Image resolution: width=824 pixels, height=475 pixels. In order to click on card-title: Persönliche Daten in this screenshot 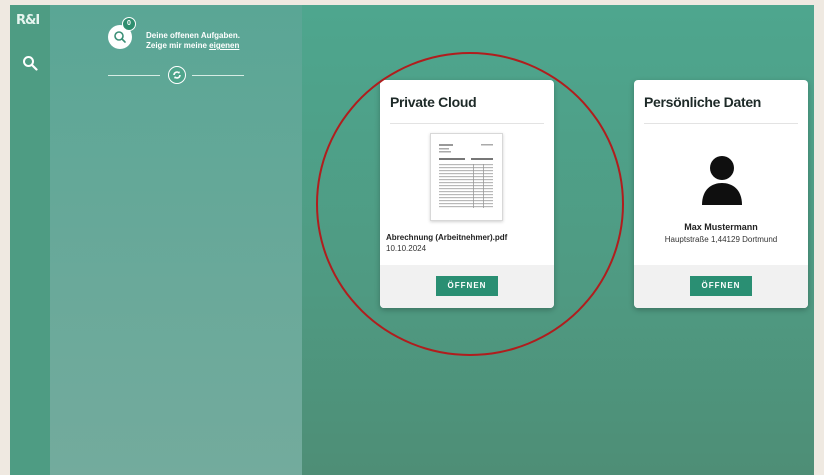, I will do `click(703, 102)`.